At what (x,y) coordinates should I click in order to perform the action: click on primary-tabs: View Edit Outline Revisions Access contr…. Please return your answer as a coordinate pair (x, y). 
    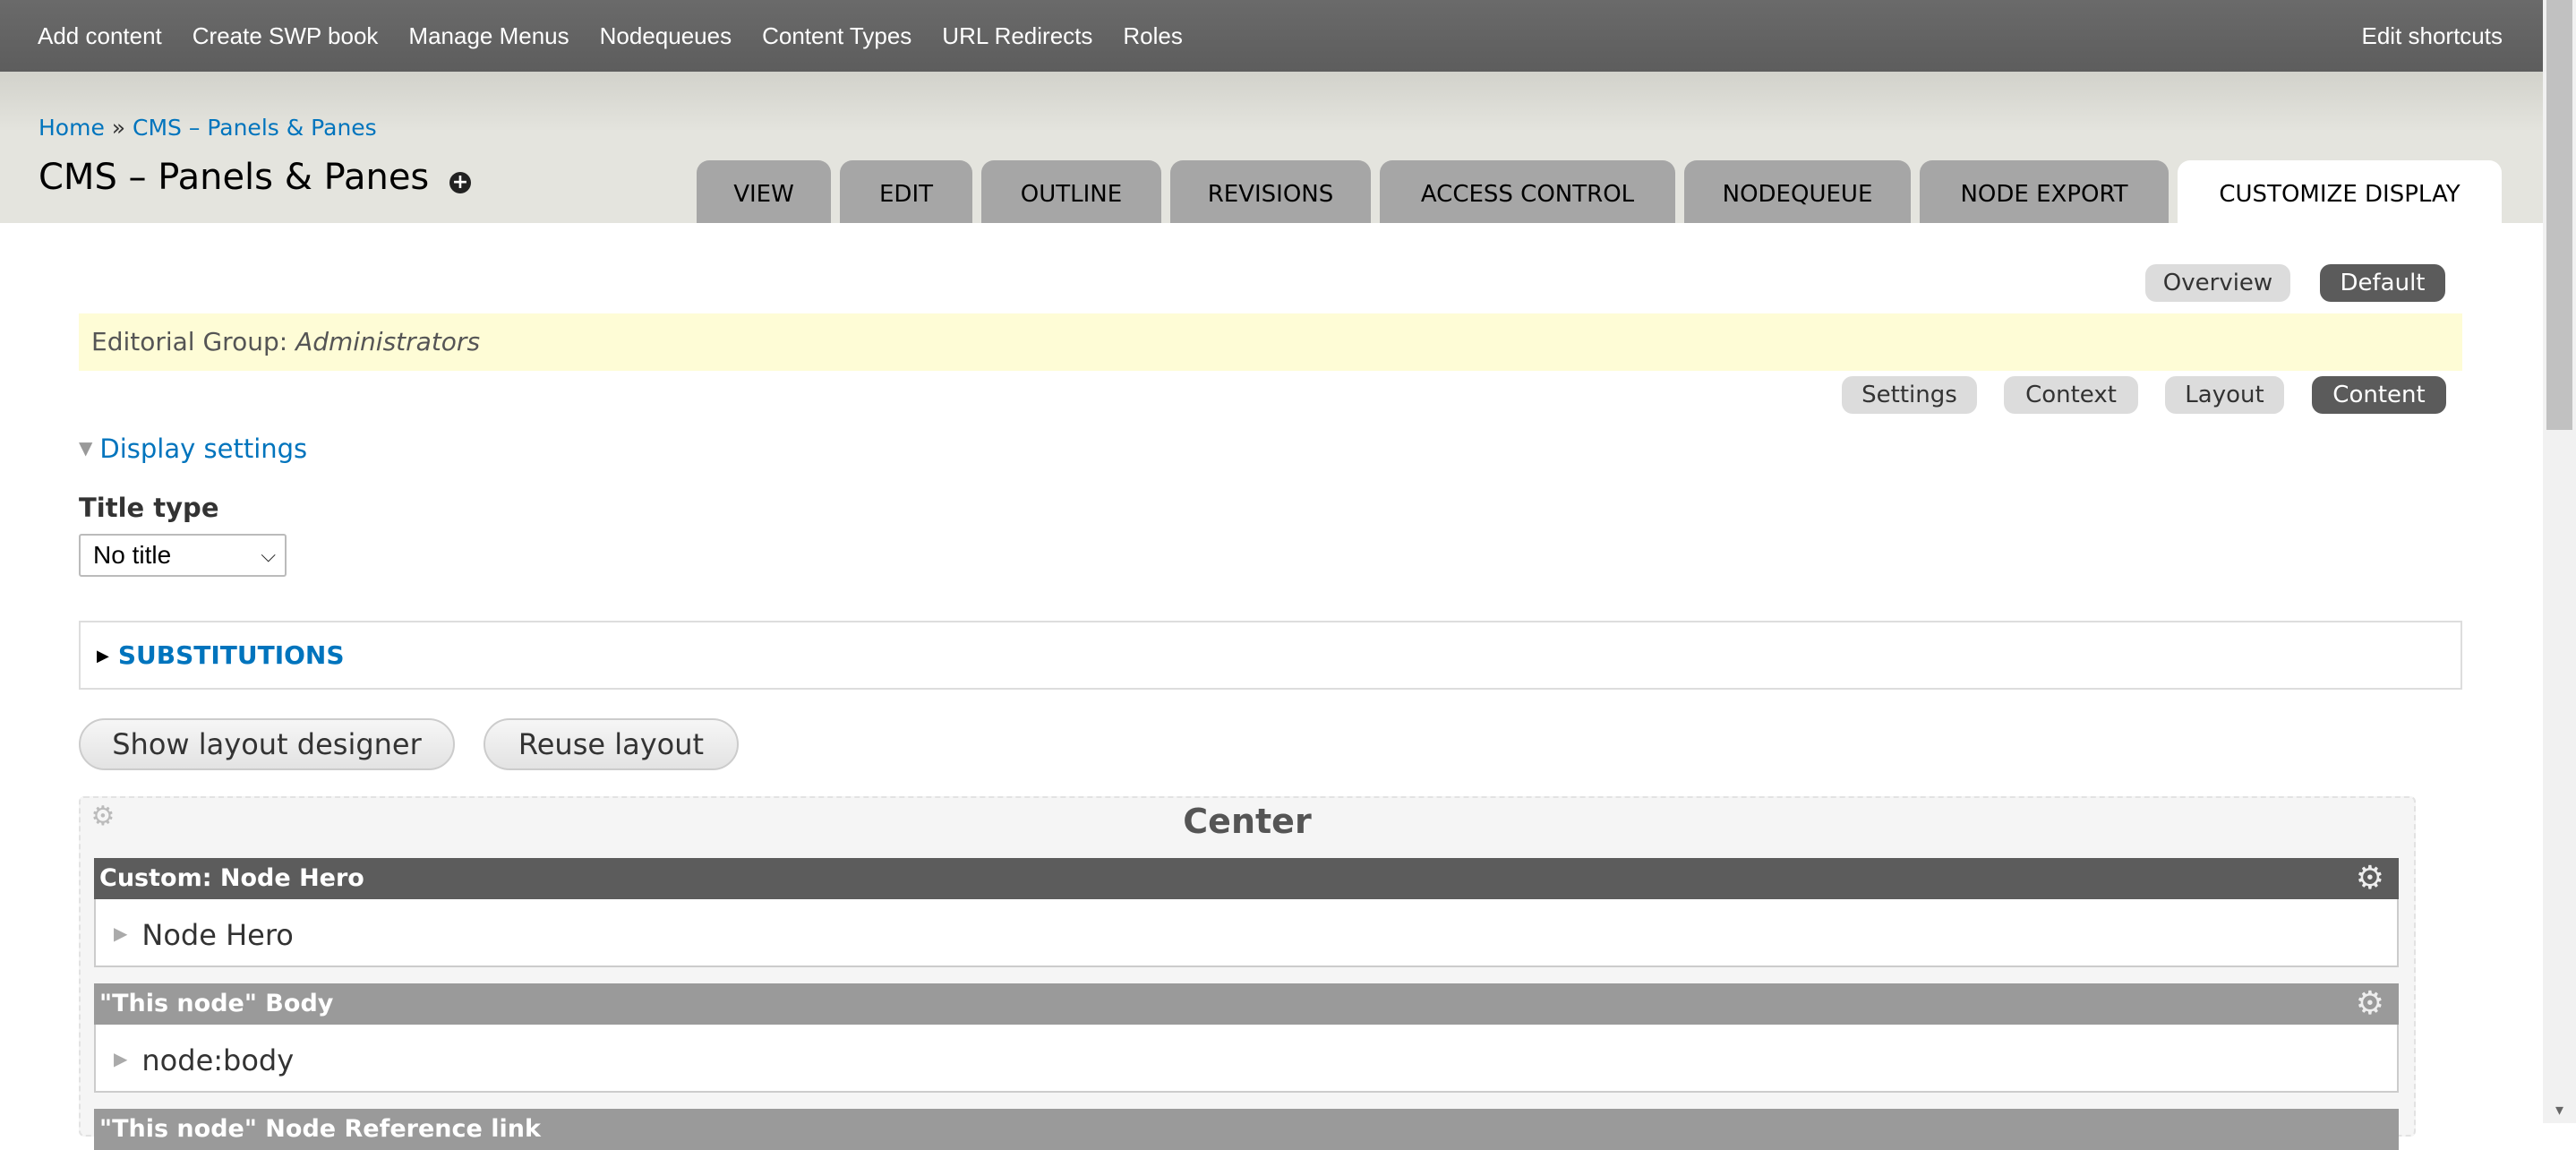
    Looking at the image, I should click on (1604, 191).